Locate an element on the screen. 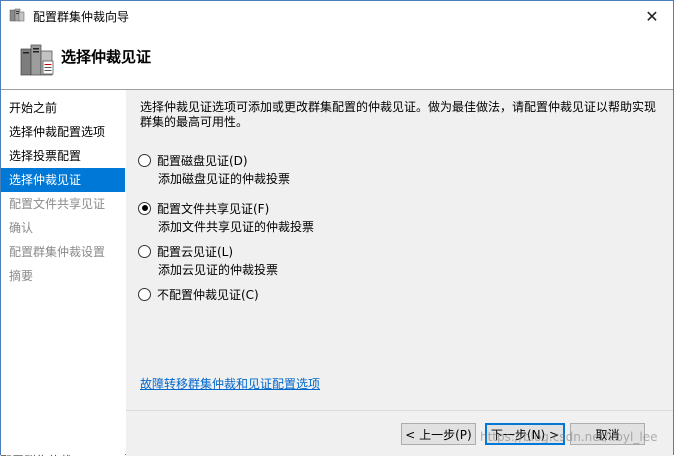  sidebar-item-confirmation: 确认 is located at coordinates (21, 228).